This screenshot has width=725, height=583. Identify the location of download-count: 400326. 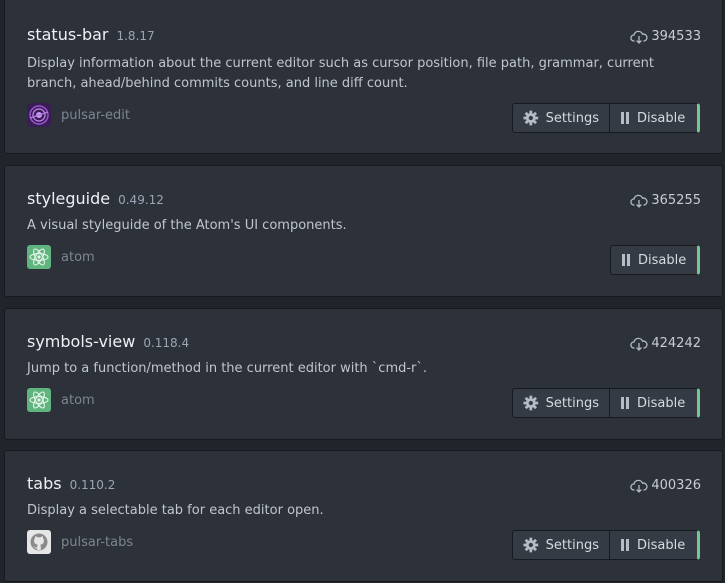
(665, 485).